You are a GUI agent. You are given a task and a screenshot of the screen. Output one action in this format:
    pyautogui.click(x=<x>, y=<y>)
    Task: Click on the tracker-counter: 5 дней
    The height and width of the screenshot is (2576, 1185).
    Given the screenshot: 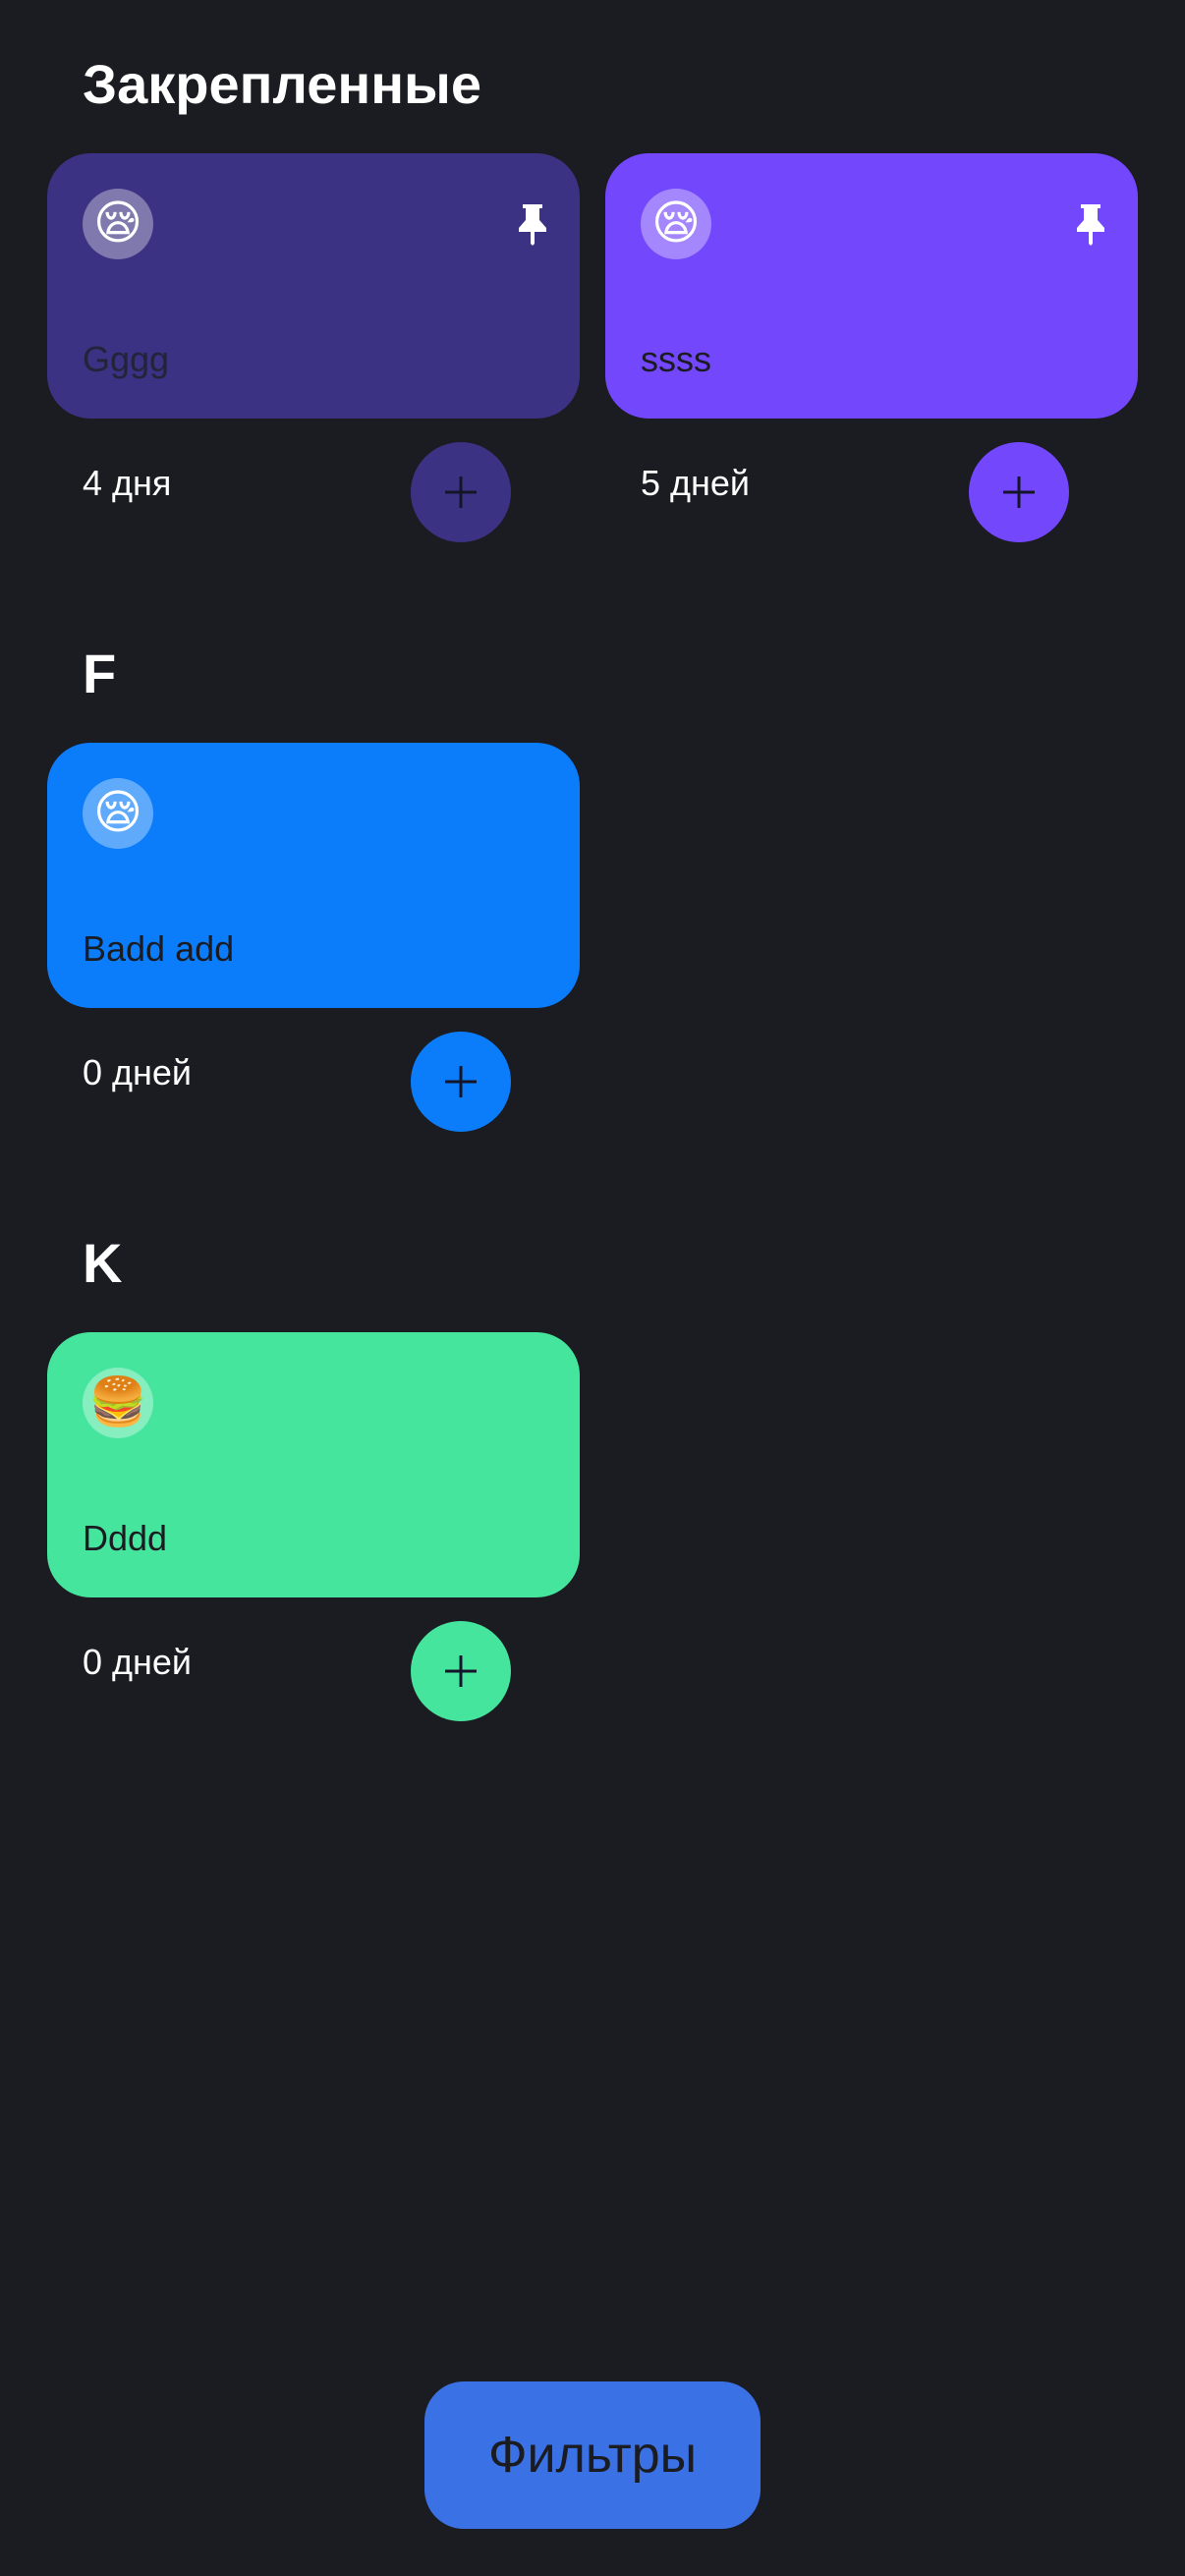 What is the action you would take?
    pyautogui.click(x=696, y=483)
    